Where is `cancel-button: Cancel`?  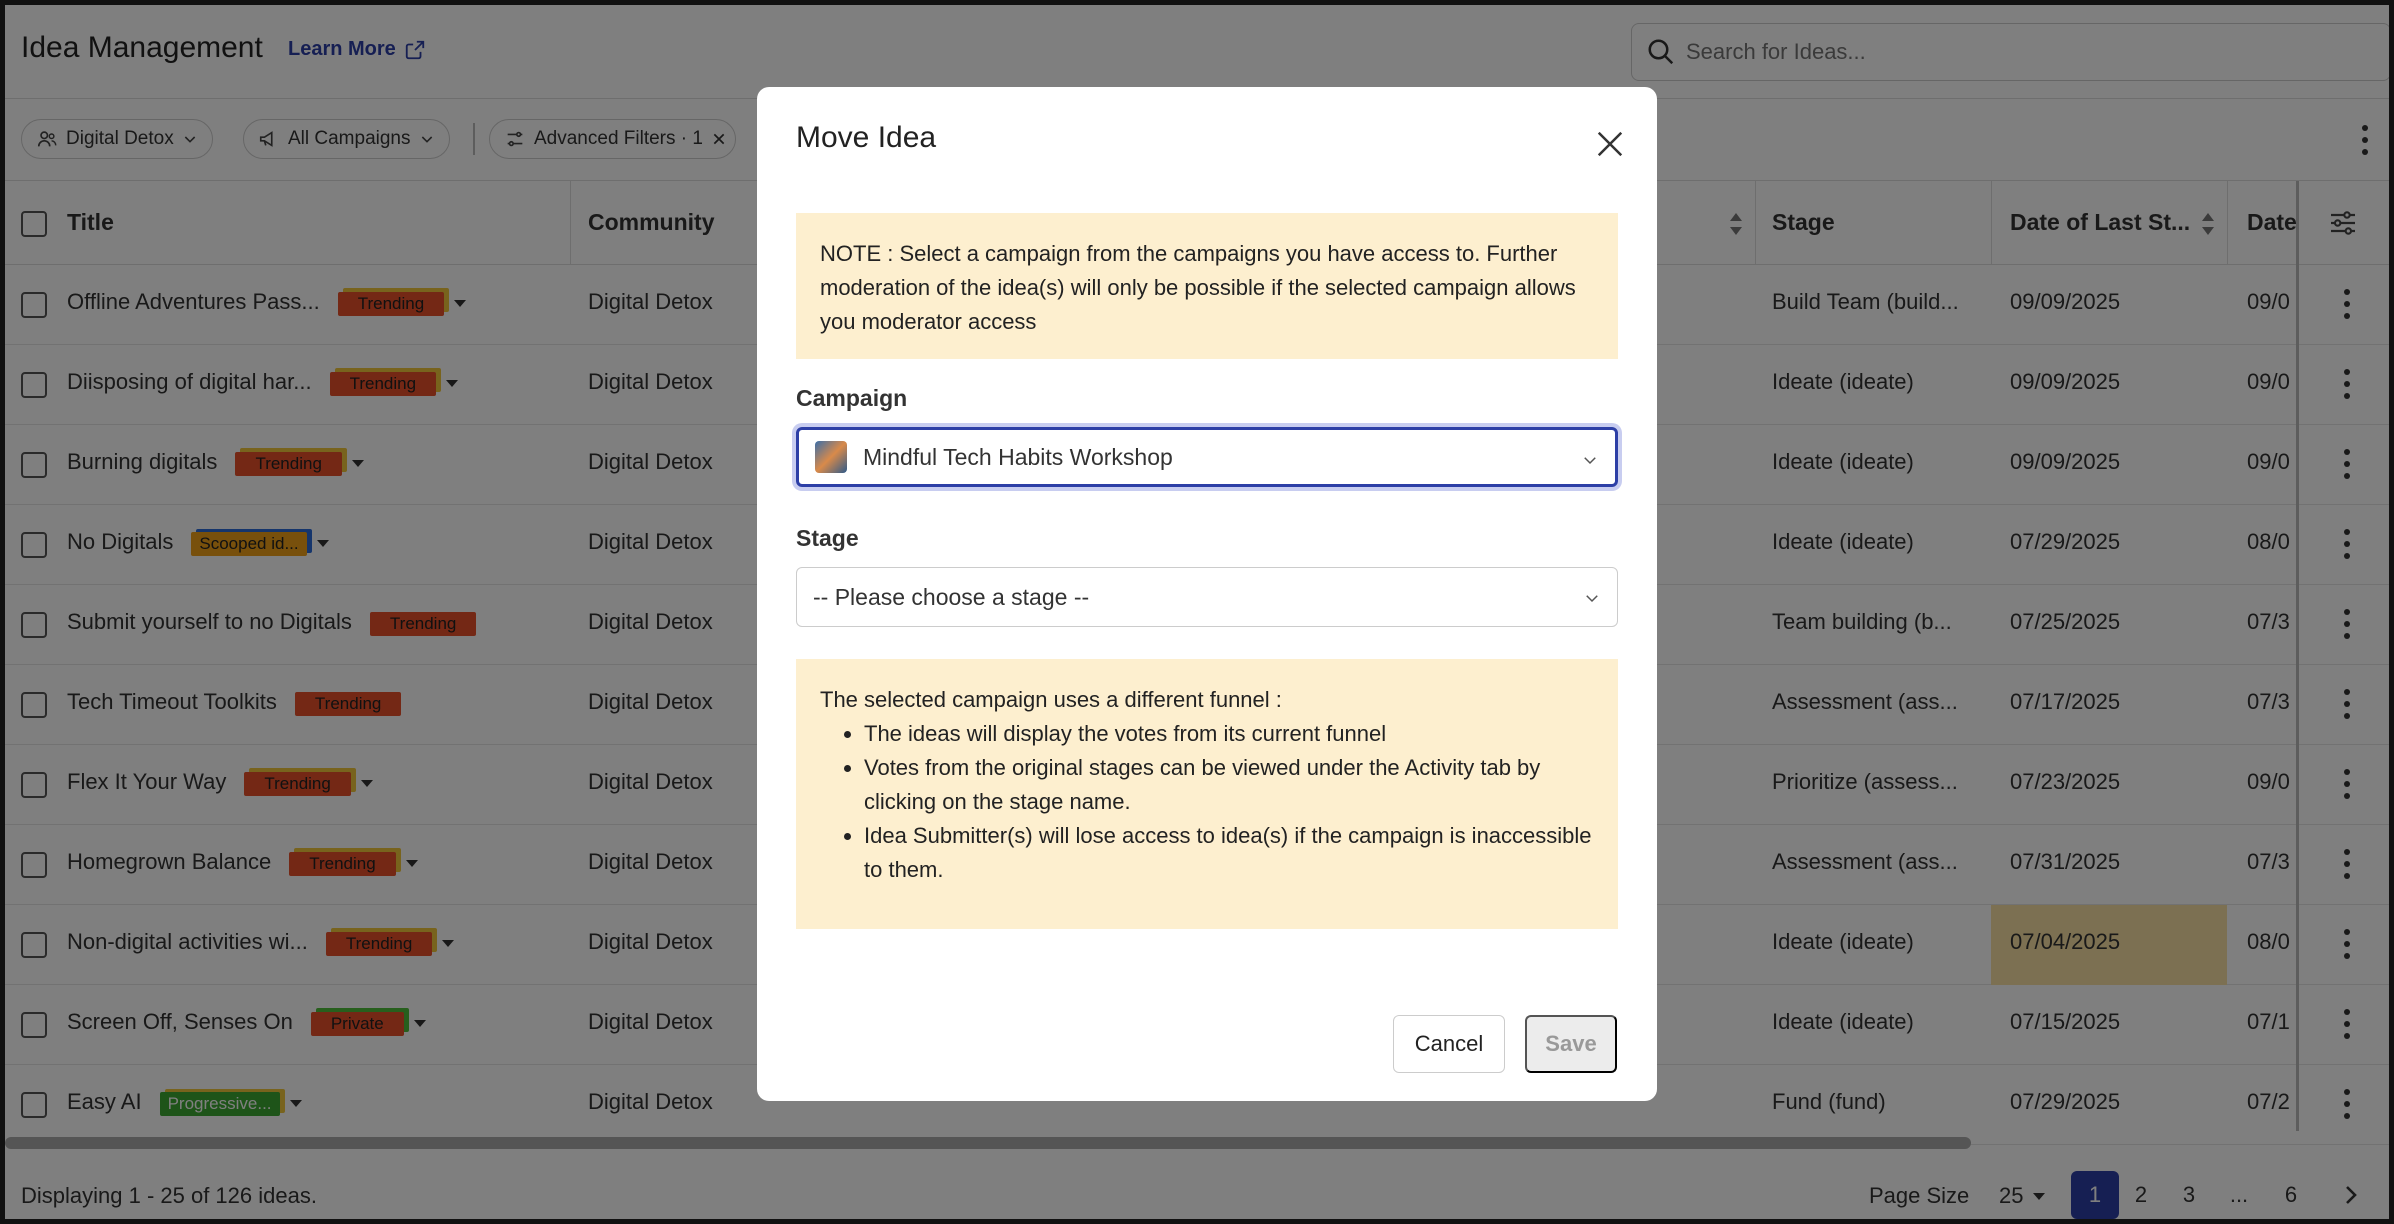 cancel-button: Cancel is located at coordinates (1449, 1044).